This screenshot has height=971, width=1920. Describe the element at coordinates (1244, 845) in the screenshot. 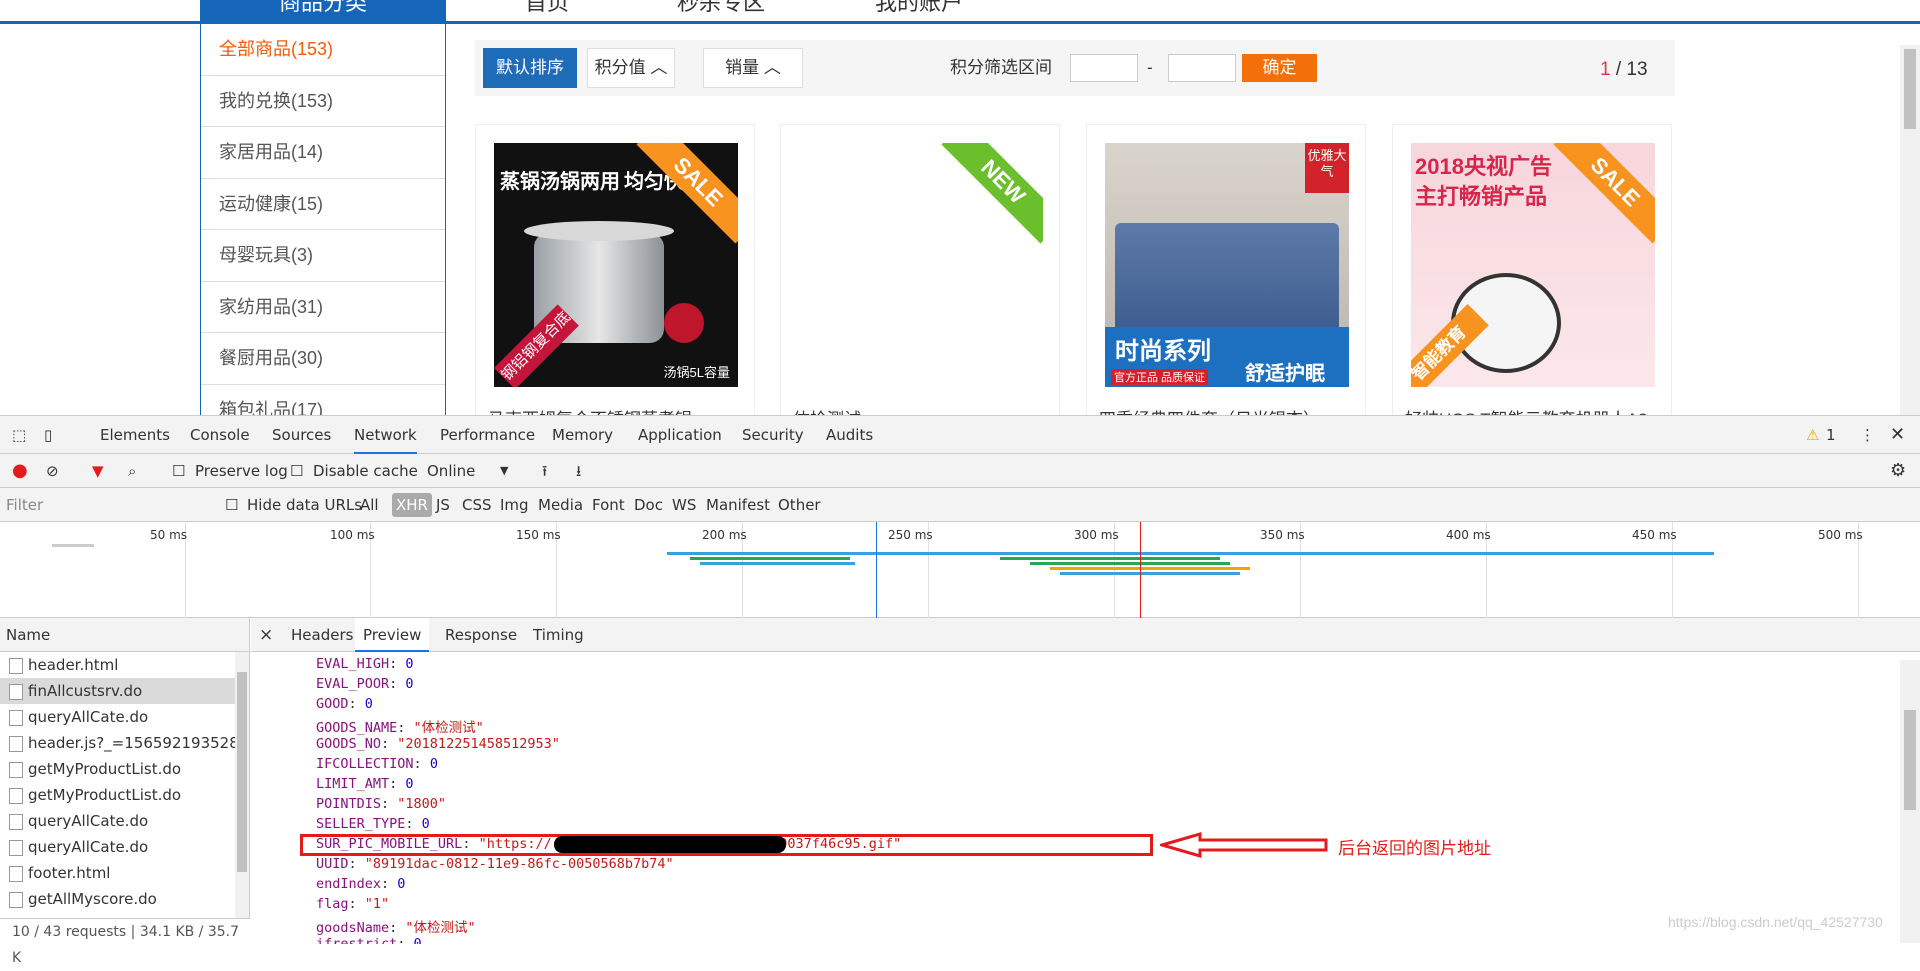

I see `arrow-left-icon` at that location.